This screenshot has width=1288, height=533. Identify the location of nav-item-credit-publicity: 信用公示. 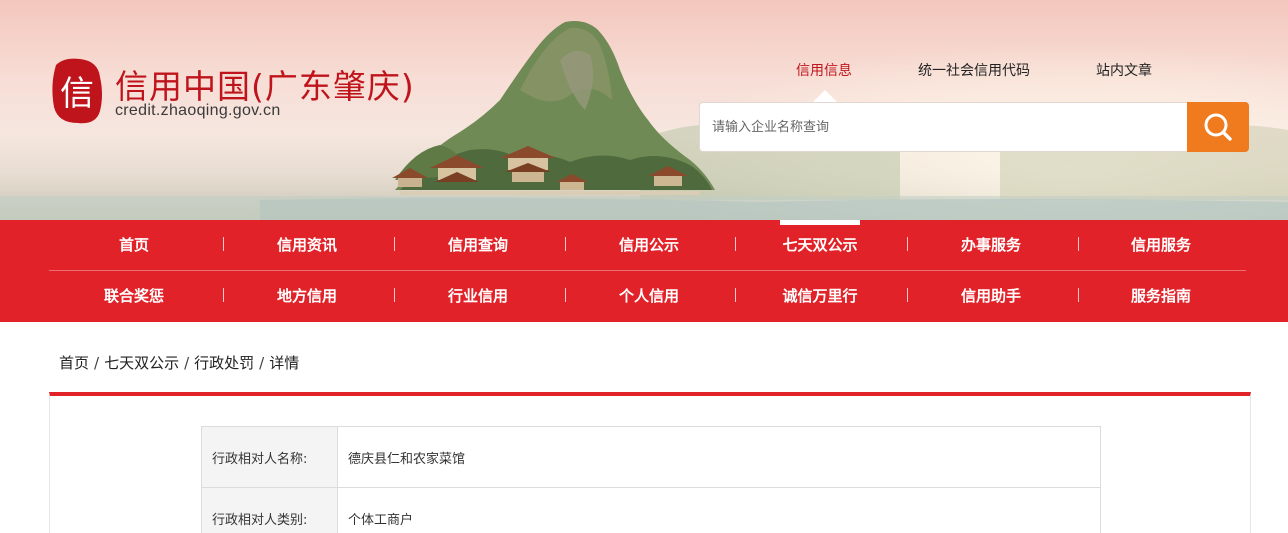
(649, 245).